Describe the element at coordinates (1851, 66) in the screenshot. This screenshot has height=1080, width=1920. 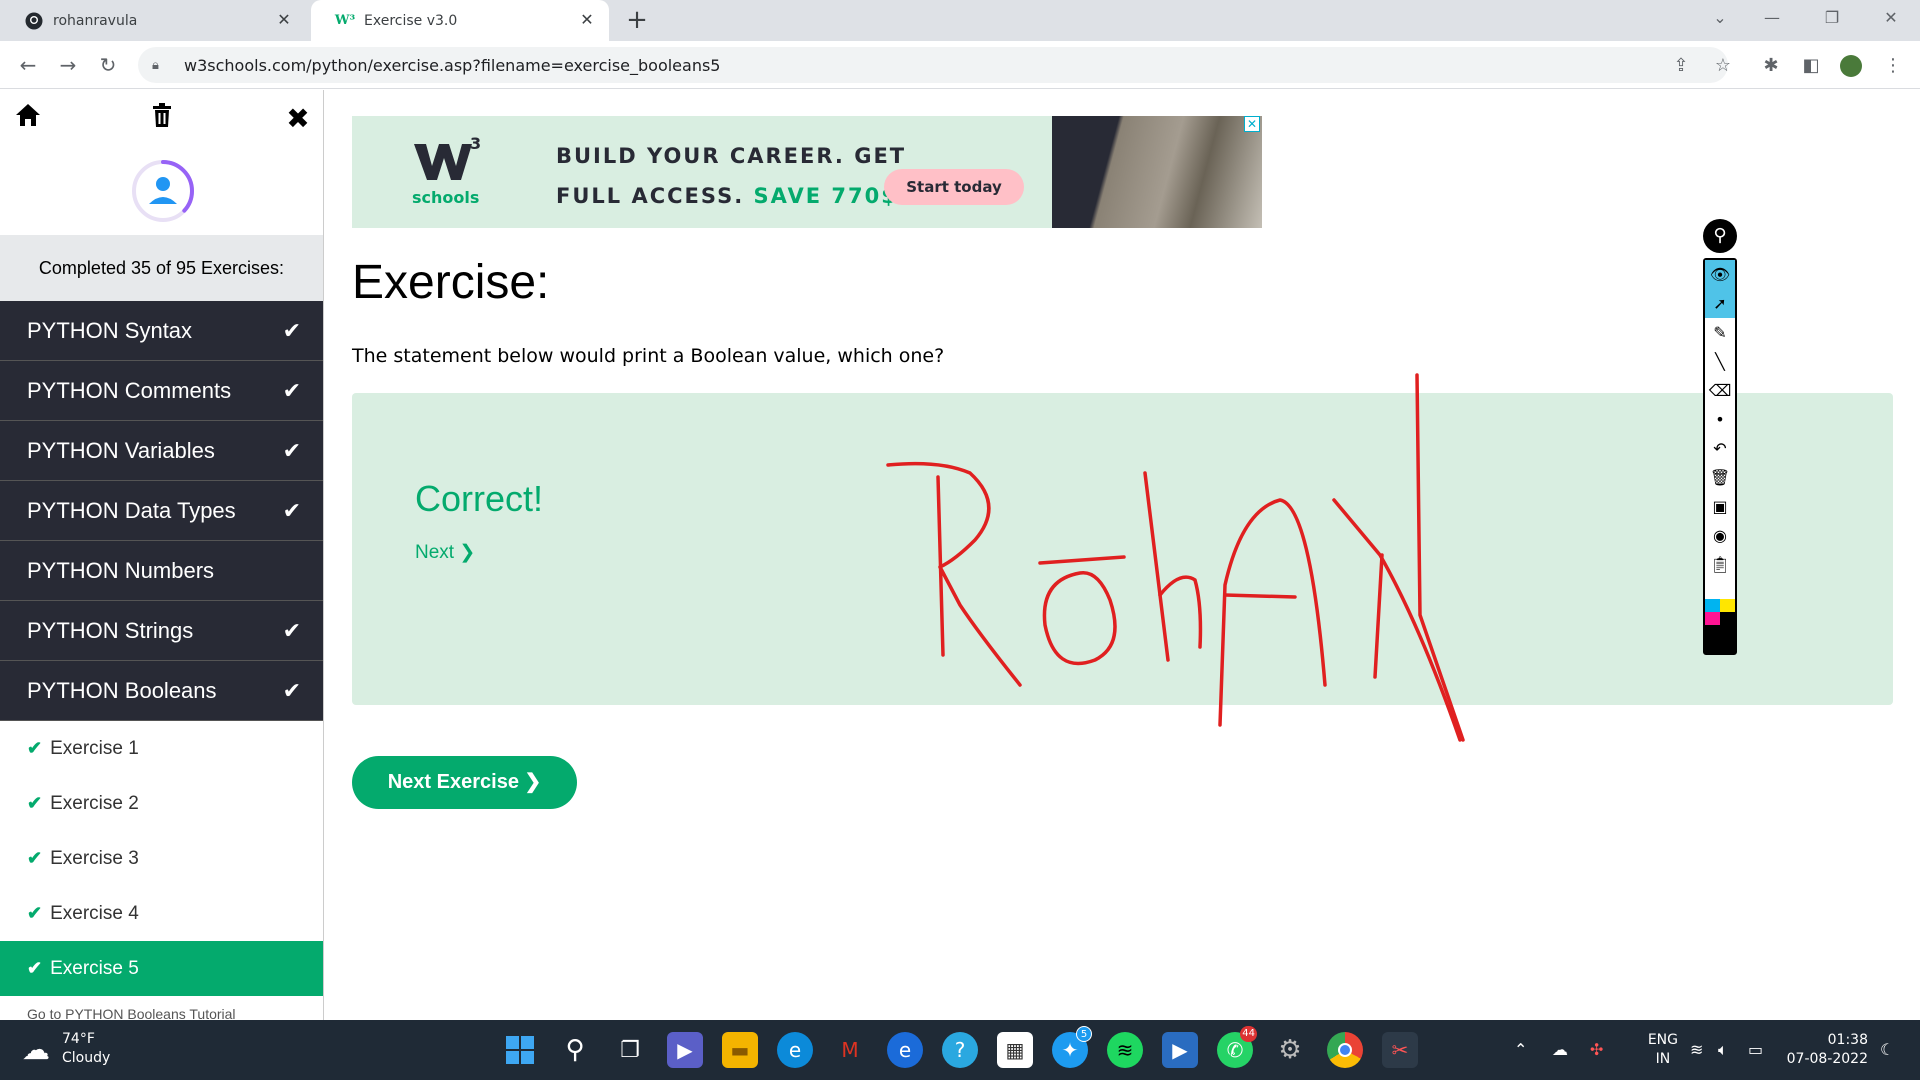
I see `profile-avatar` at that location.